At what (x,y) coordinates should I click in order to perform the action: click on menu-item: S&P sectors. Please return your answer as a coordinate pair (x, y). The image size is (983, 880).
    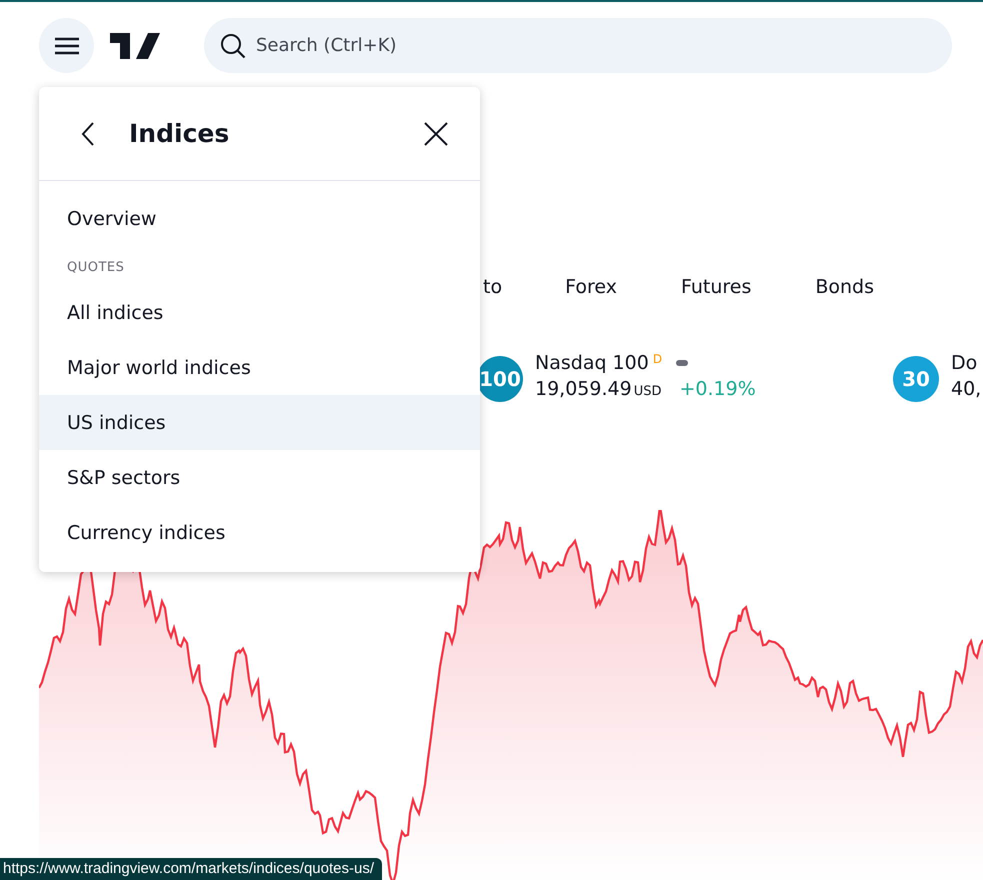
    Looking at the image, I should click on (259, 477).